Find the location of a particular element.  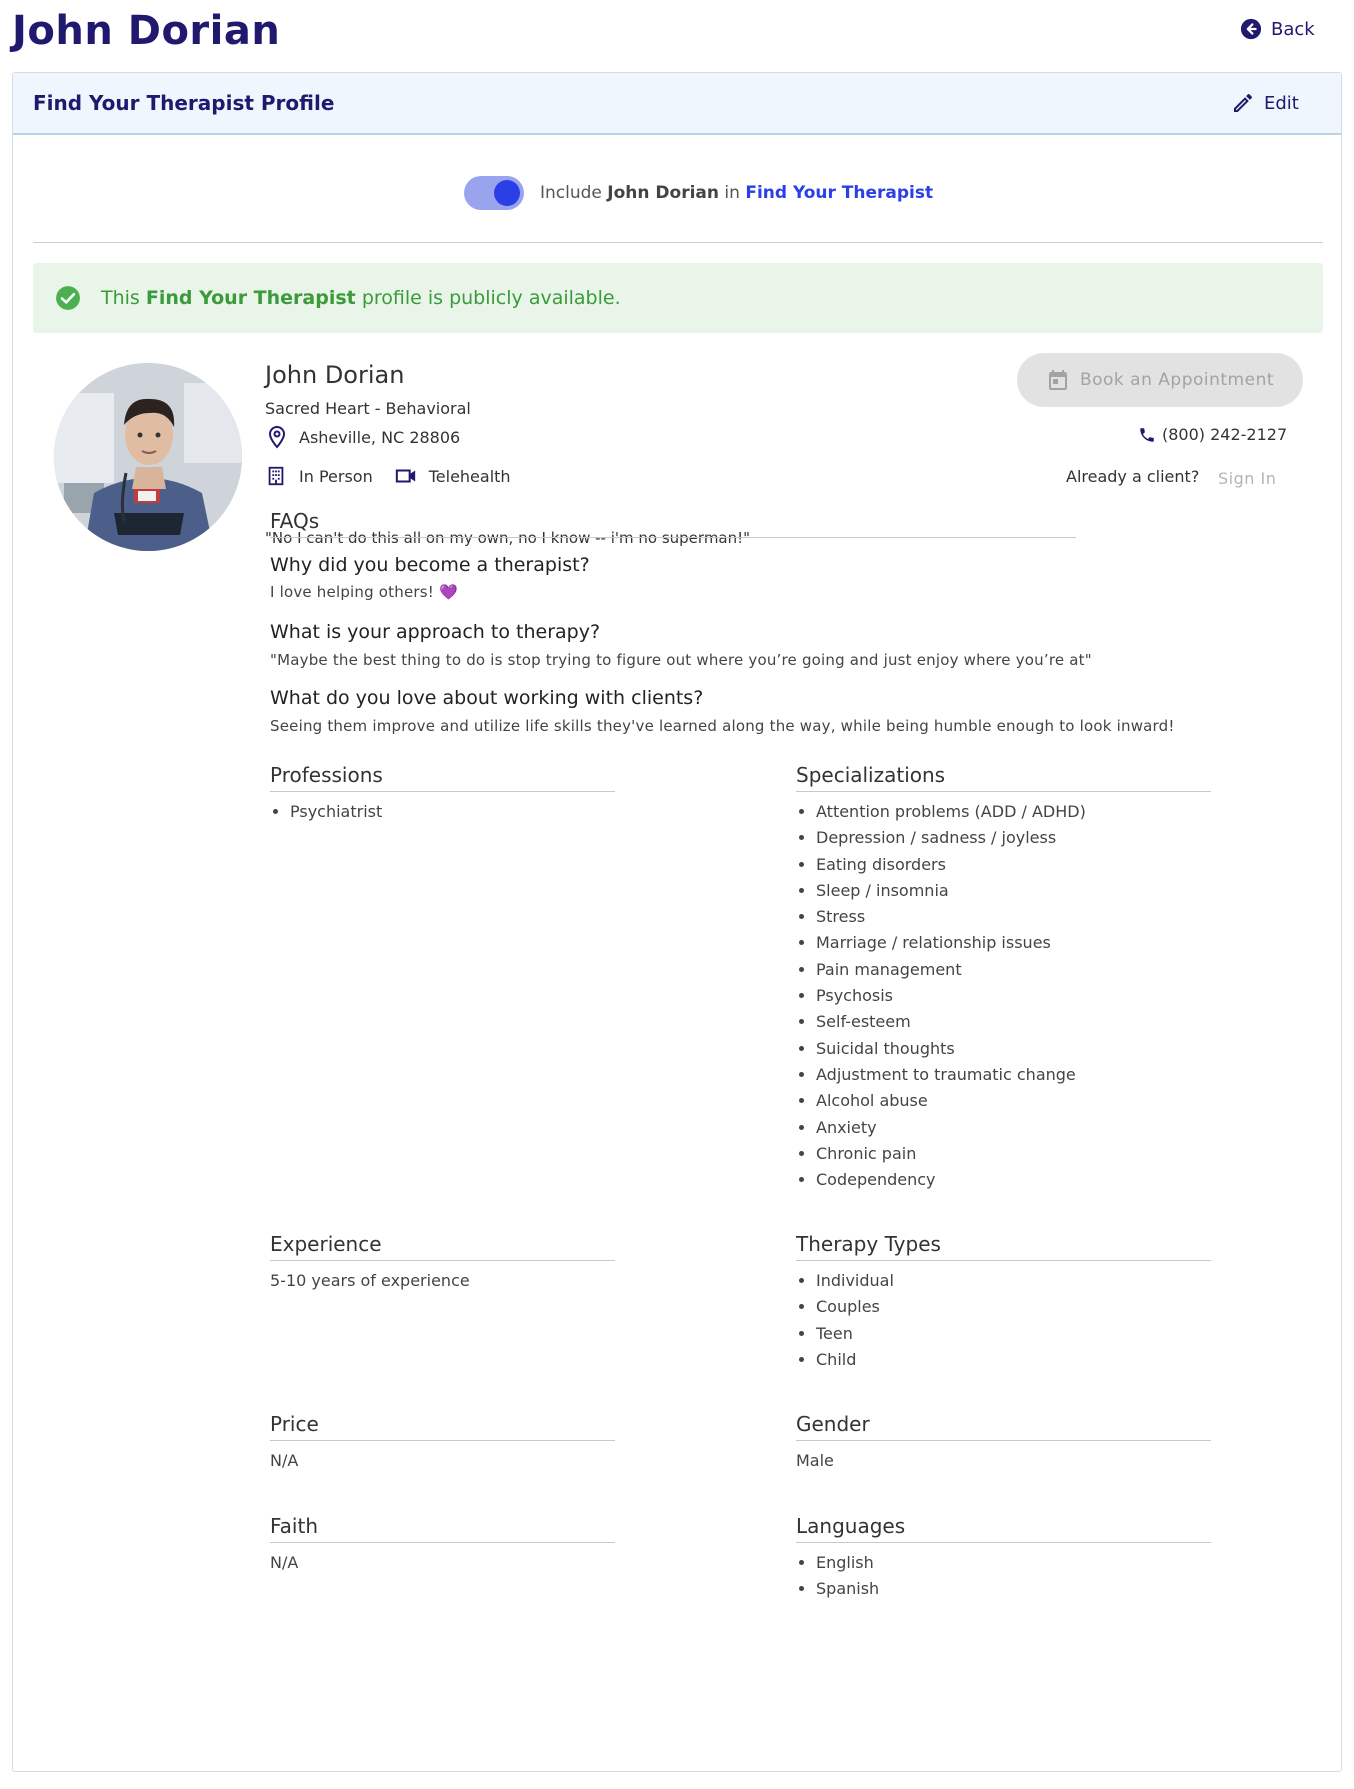

list-item: Self-esteem is located at coordinates (951, 1022).